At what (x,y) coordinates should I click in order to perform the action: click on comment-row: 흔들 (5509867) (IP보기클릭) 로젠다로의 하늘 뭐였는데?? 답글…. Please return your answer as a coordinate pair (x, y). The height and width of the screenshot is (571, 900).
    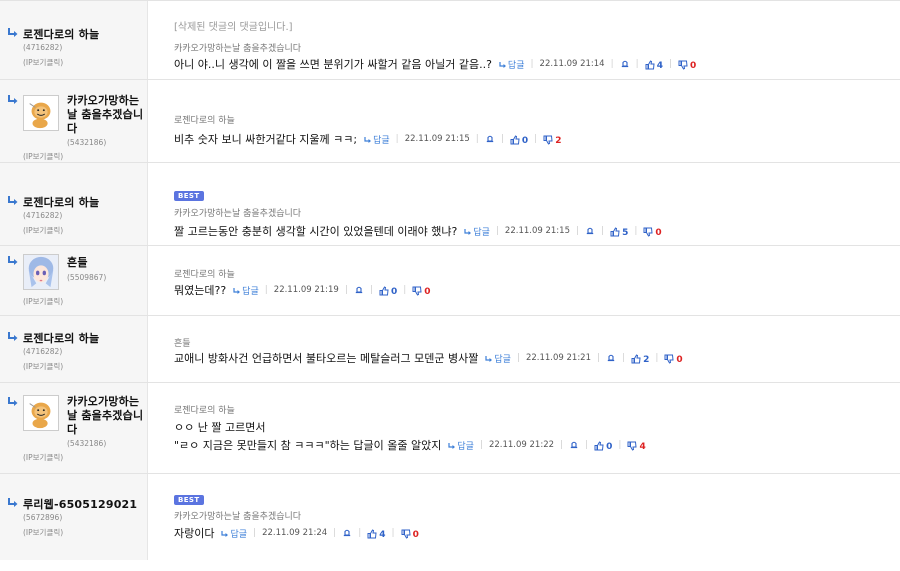
    Looking at the image, I should click on (450, 281).